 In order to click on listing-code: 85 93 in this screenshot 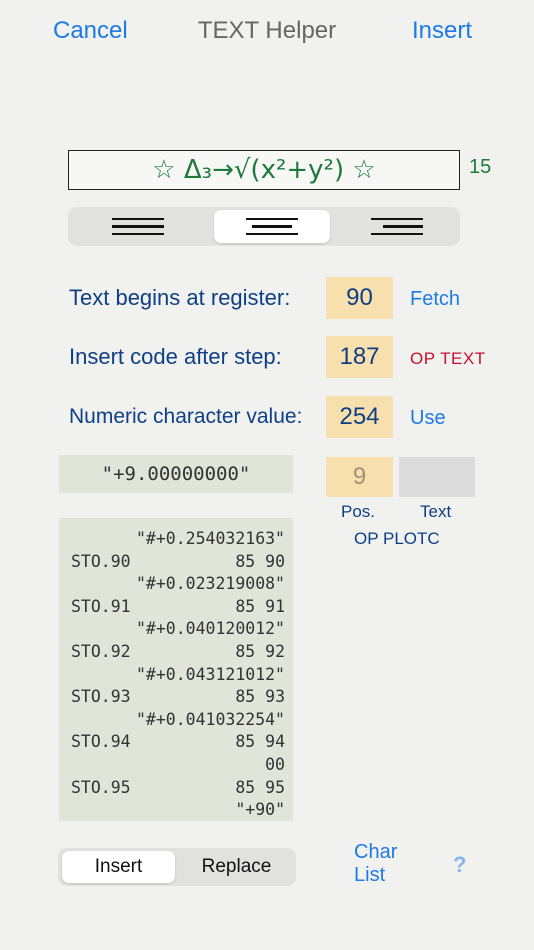, I will do `click(260, 697)`.